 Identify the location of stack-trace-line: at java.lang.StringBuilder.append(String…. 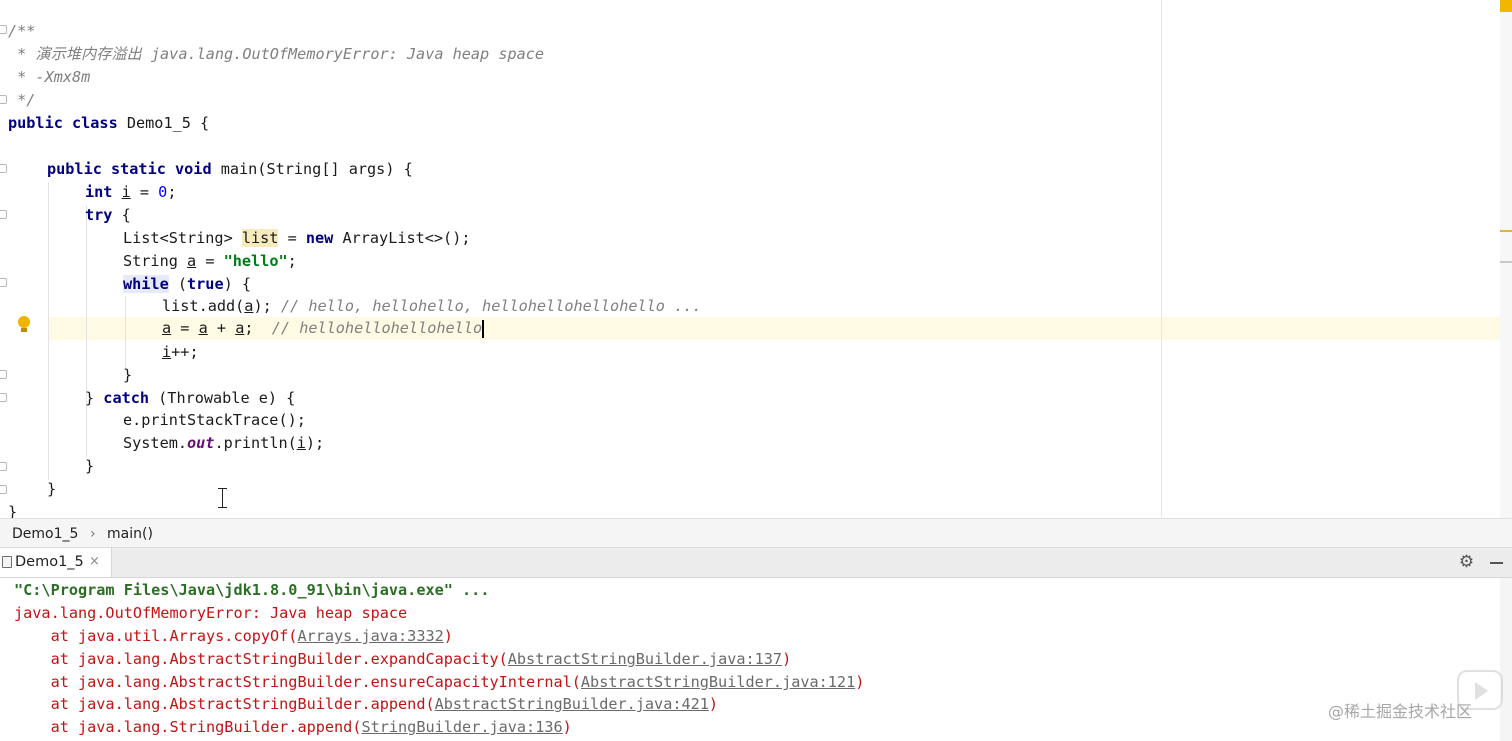
(293, 727).